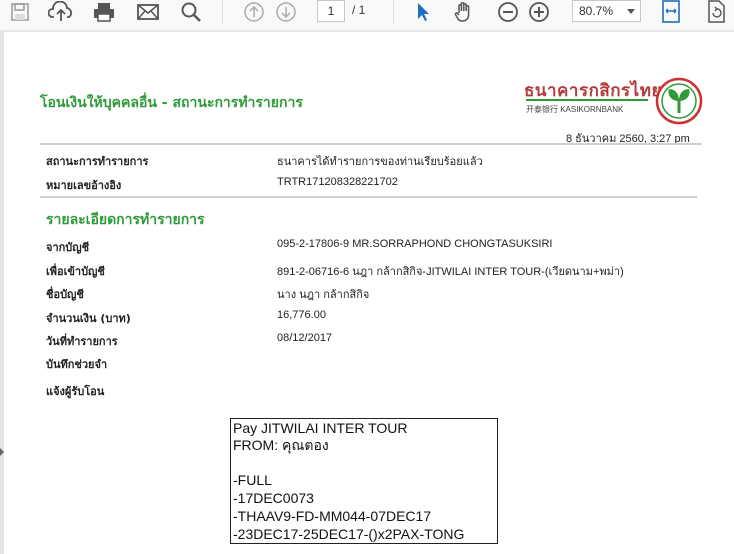 Image resolution: width=734 pixels, height=554 pixels. I want to click on section-divider, so click(368, 197).